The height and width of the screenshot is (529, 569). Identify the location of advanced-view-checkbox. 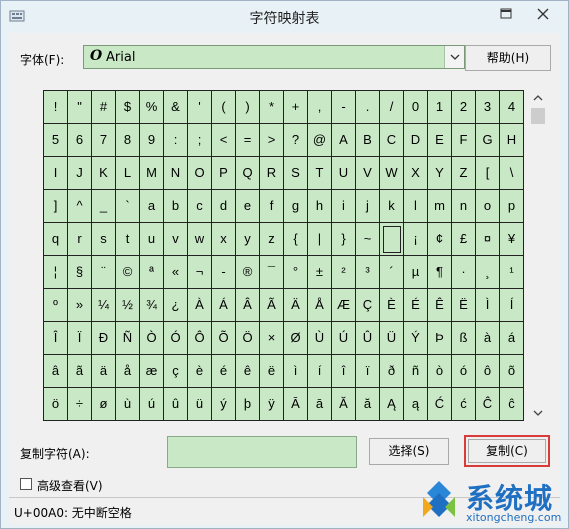
(26, 484).